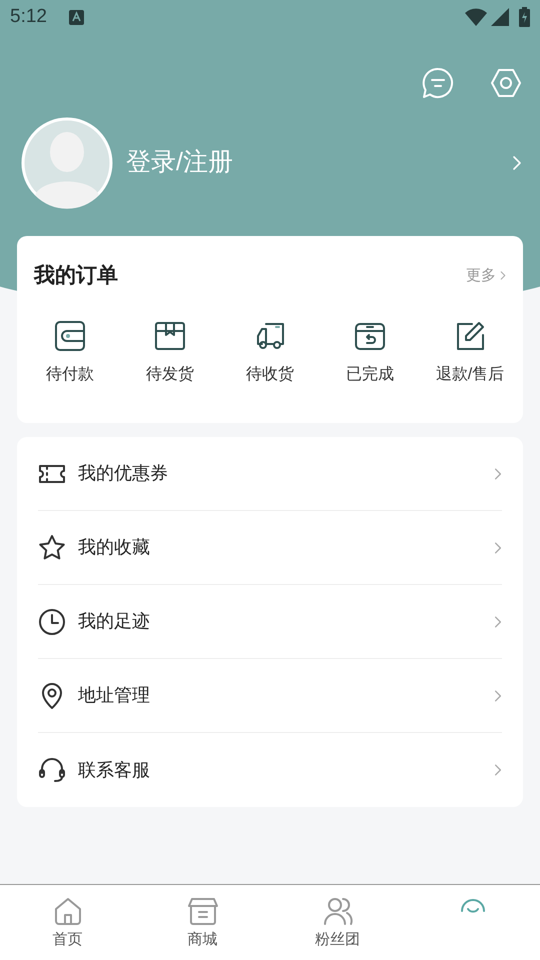 This screenshot has height=960, width=540. I want to click on menu-item: 地址管理, so click(270, 696).